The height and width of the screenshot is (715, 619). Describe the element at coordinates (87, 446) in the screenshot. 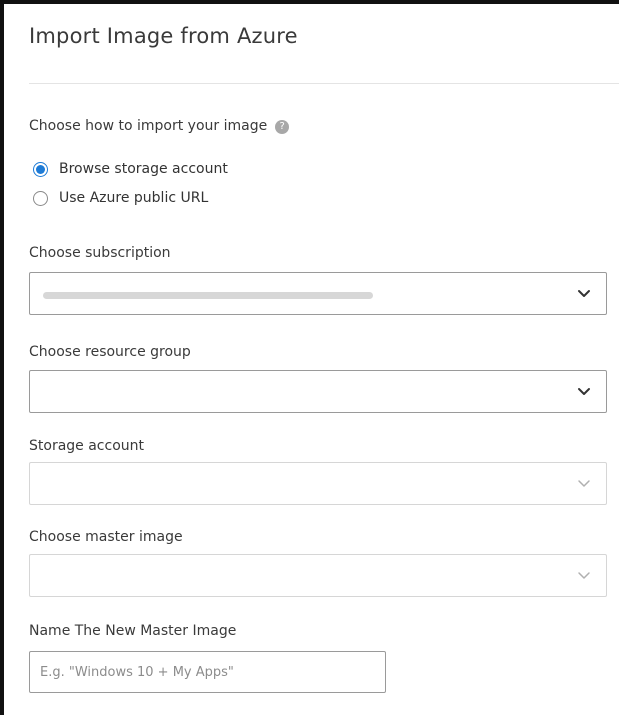

I see `storage-account-label: Storage account` at that location.